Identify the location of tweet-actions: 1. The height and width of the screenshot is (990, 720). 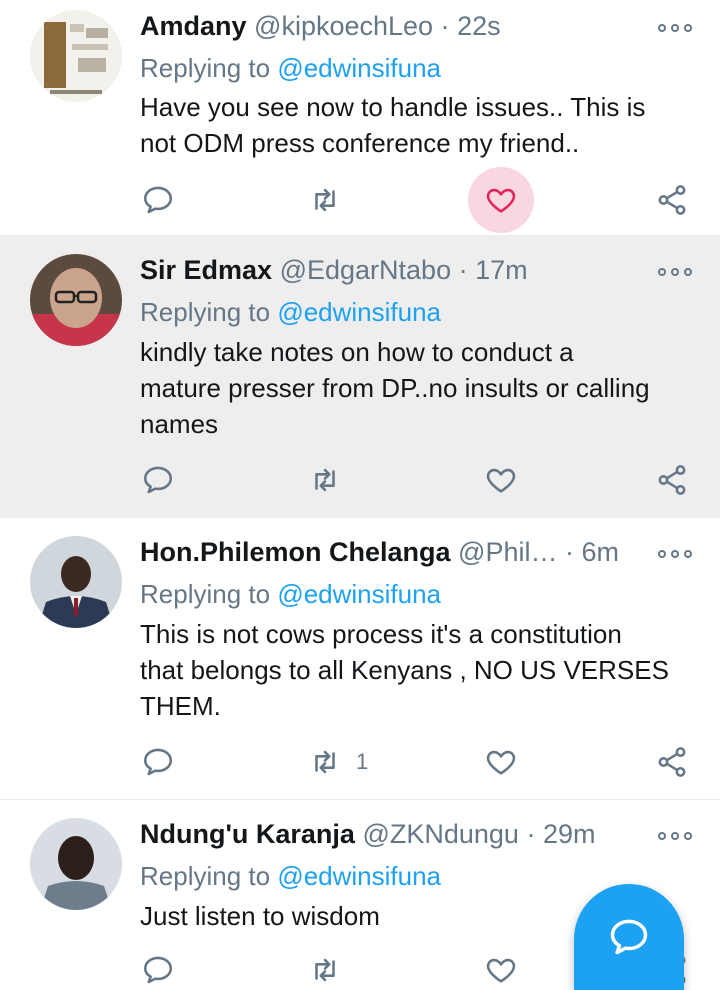
(360, 762).